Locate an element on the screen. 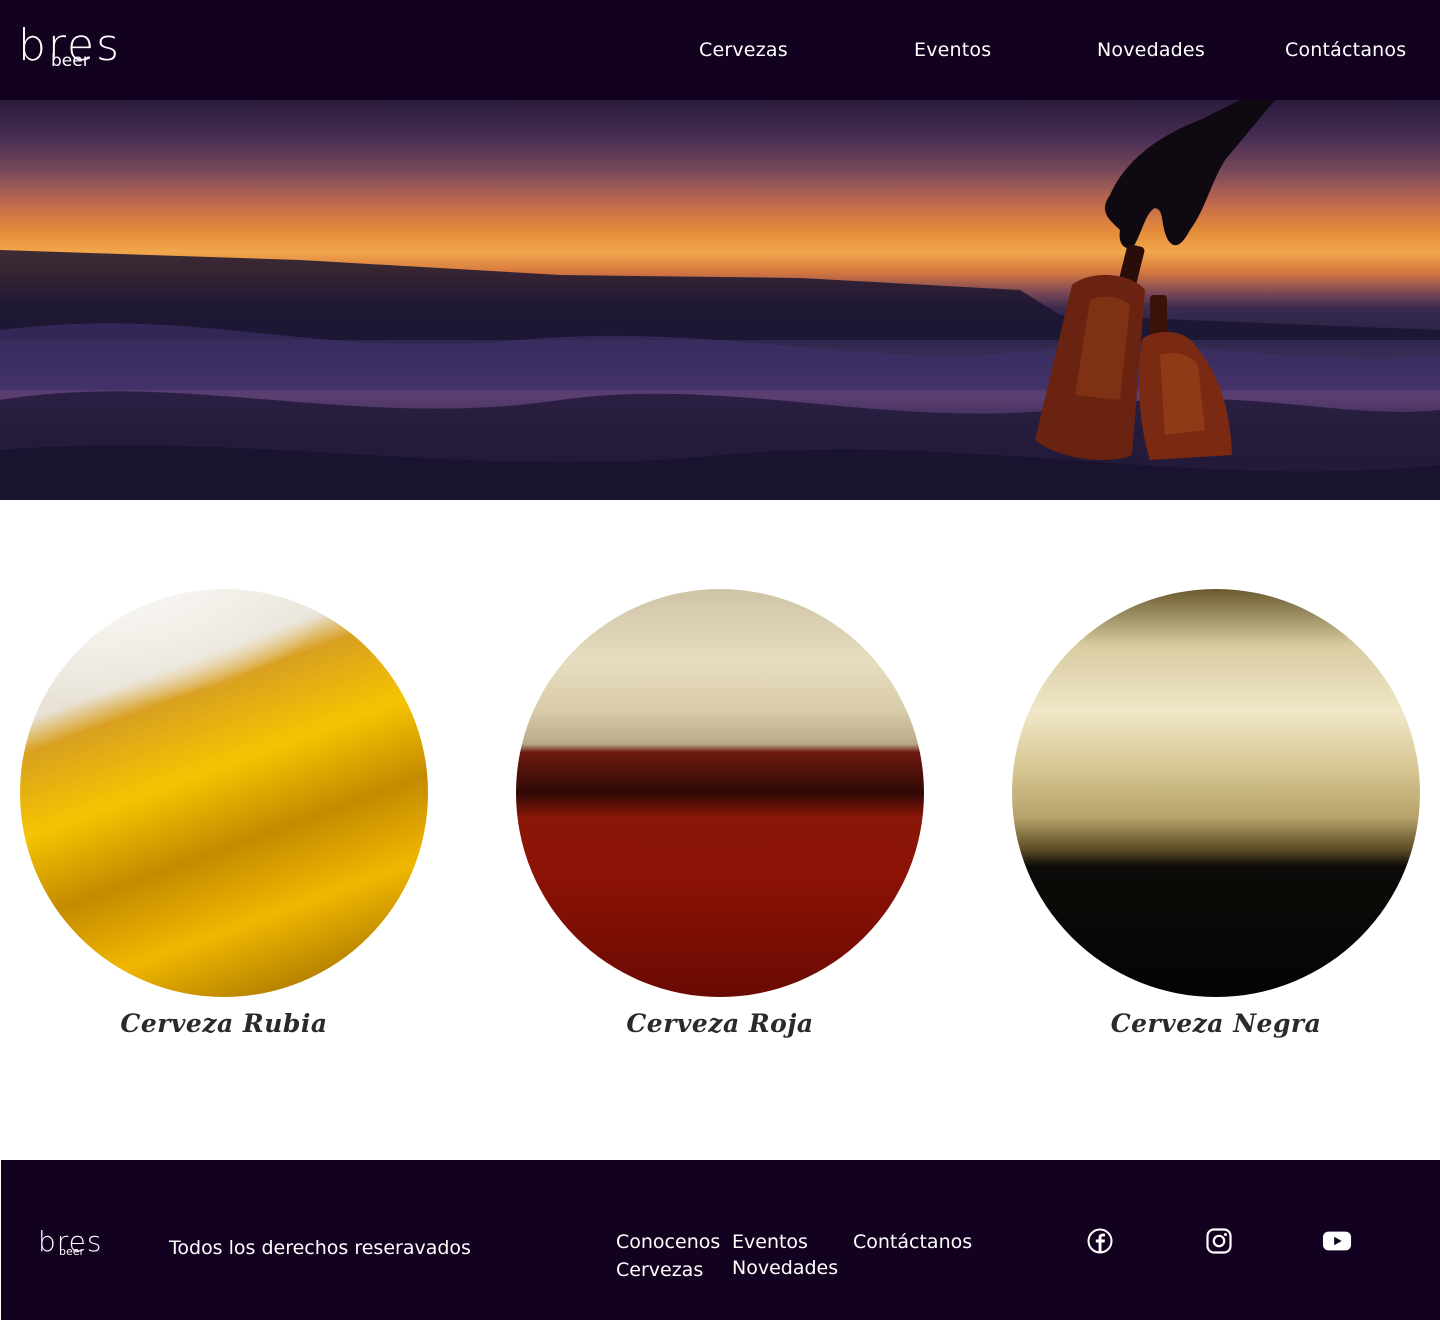 This screenshot has height=1320, width=1440. footer-link-cervezas: Cervezas is located at coordinates (659, 1270).